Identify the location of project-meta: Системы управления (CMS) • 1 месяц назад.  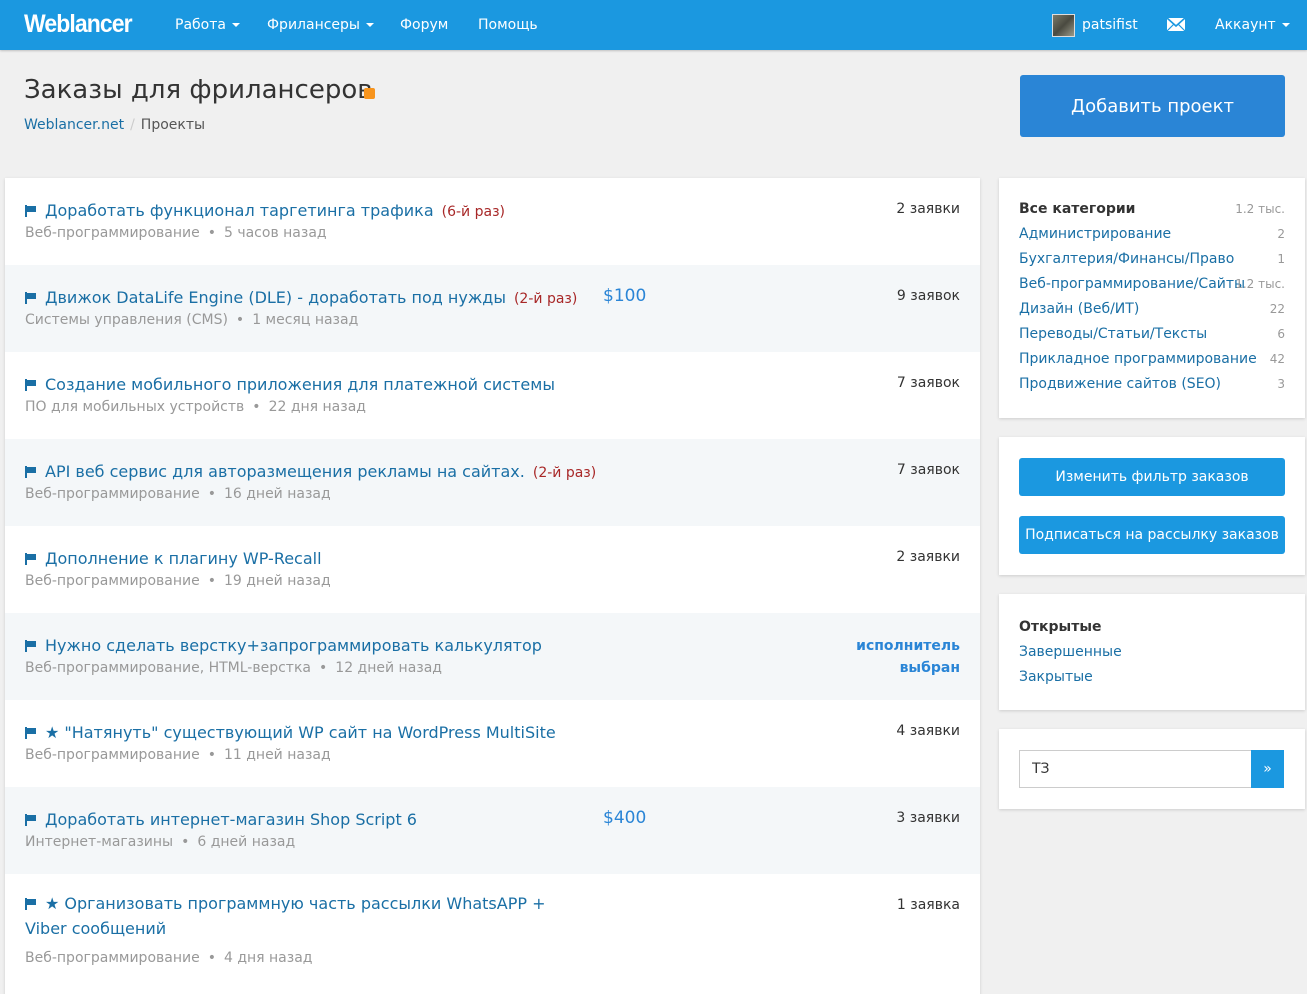
(192, 320).